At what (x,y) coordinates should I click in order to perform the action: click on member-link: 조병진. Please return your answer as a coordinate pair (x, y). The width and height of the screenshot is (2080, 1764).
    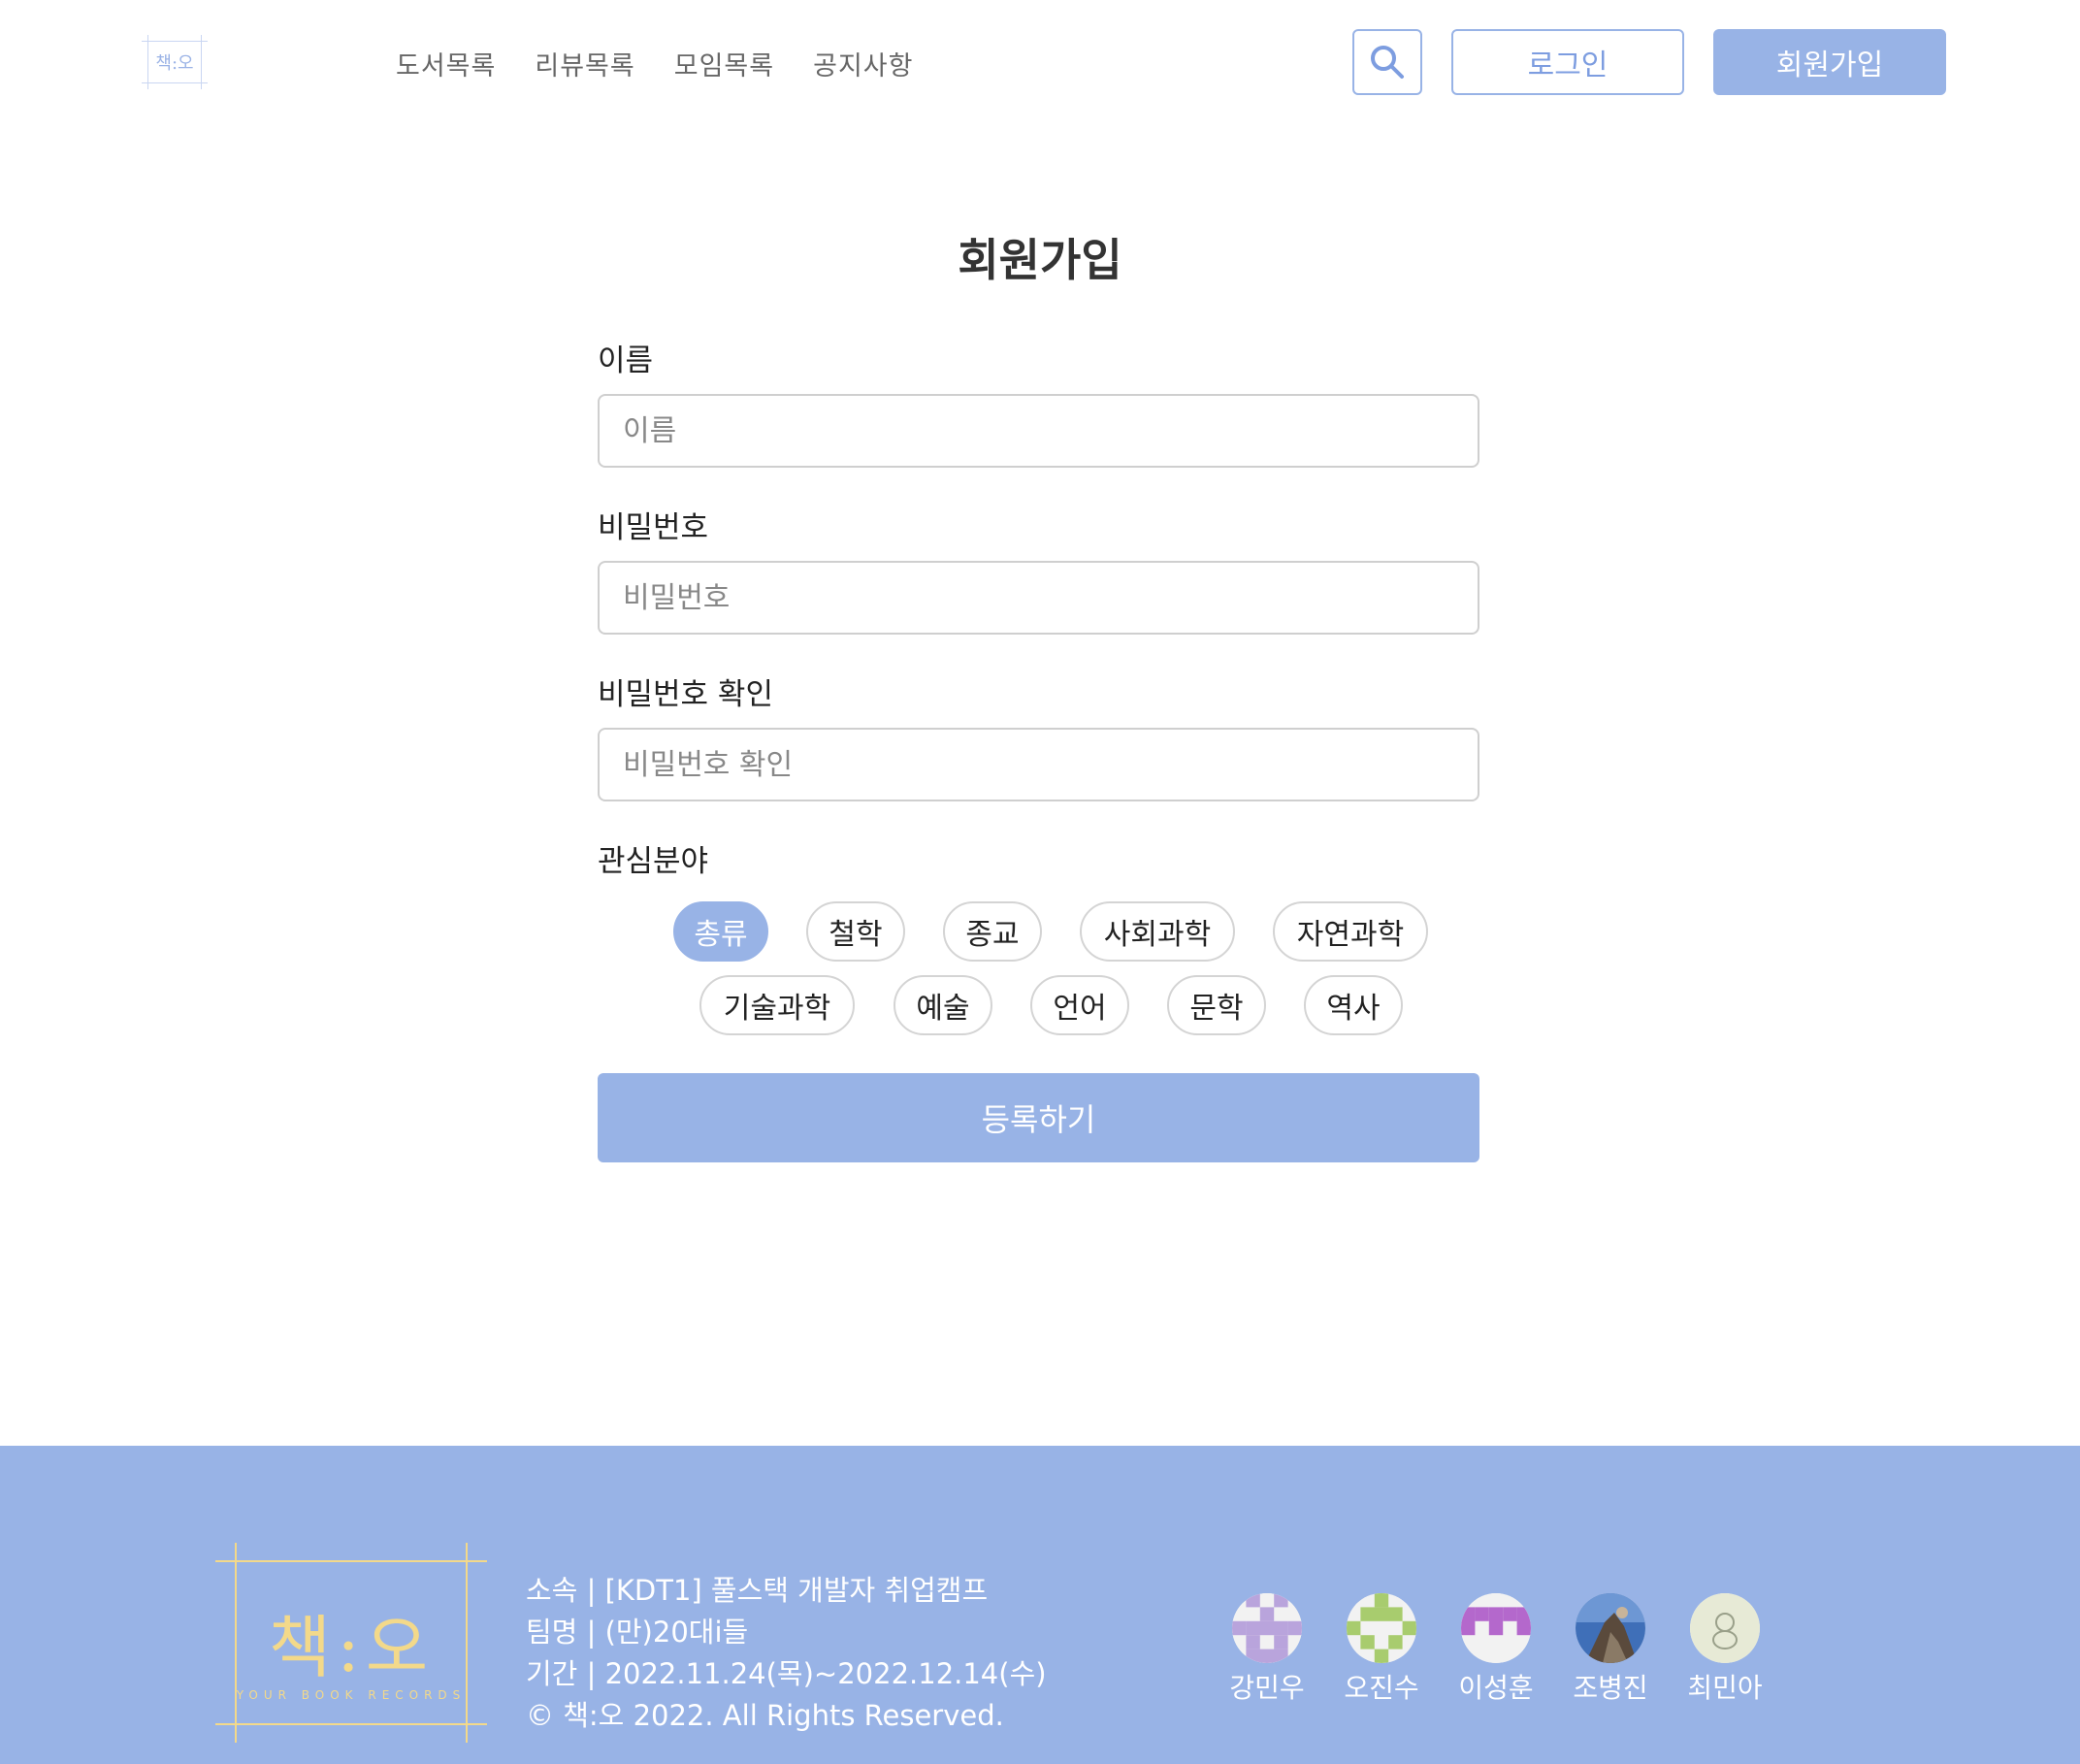
    Looking at the image, I should click on (1610, 1649).